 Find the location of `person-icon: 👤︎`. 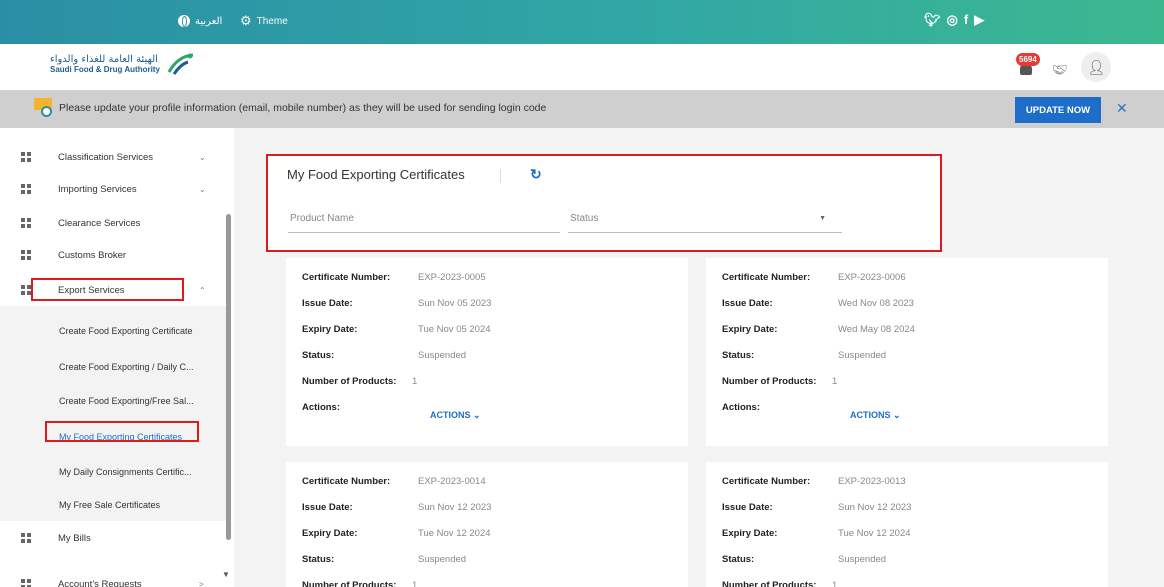

person-icon: 👤︎ is located at coordinates (1096, 66).